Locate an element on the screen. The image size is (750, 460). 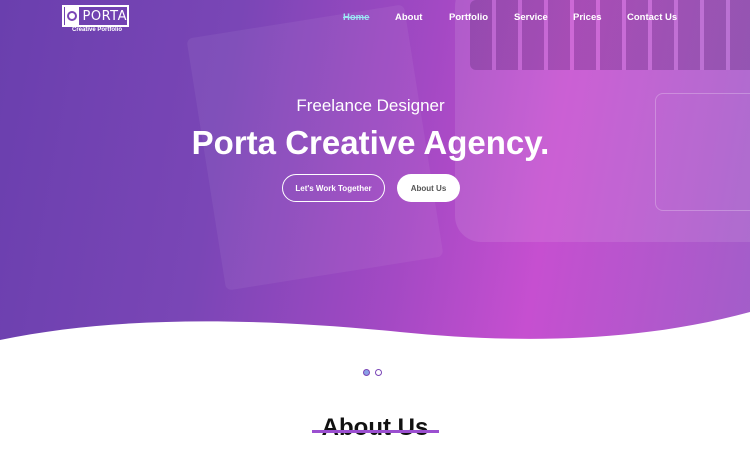
hero-wave-divider is located at coordinates (375, 336).